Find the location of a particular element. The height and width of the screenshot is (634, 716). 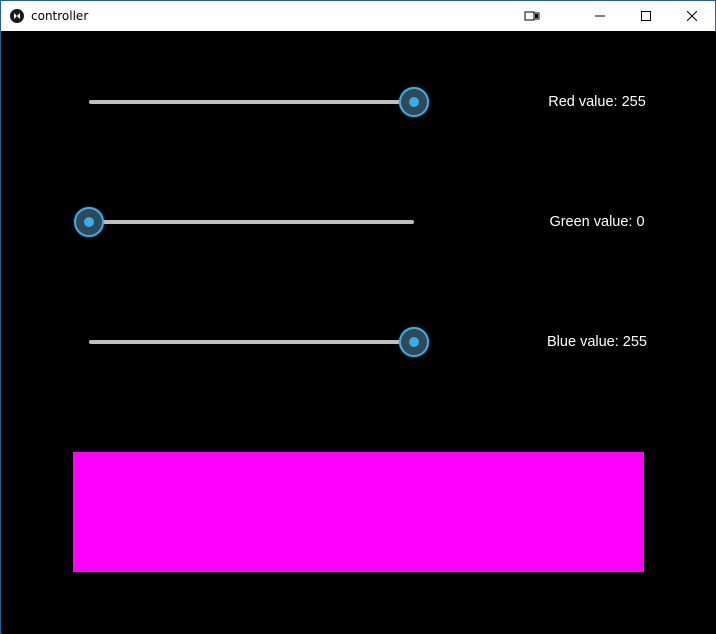

window-title: controller is located at coordinates (60, 16).